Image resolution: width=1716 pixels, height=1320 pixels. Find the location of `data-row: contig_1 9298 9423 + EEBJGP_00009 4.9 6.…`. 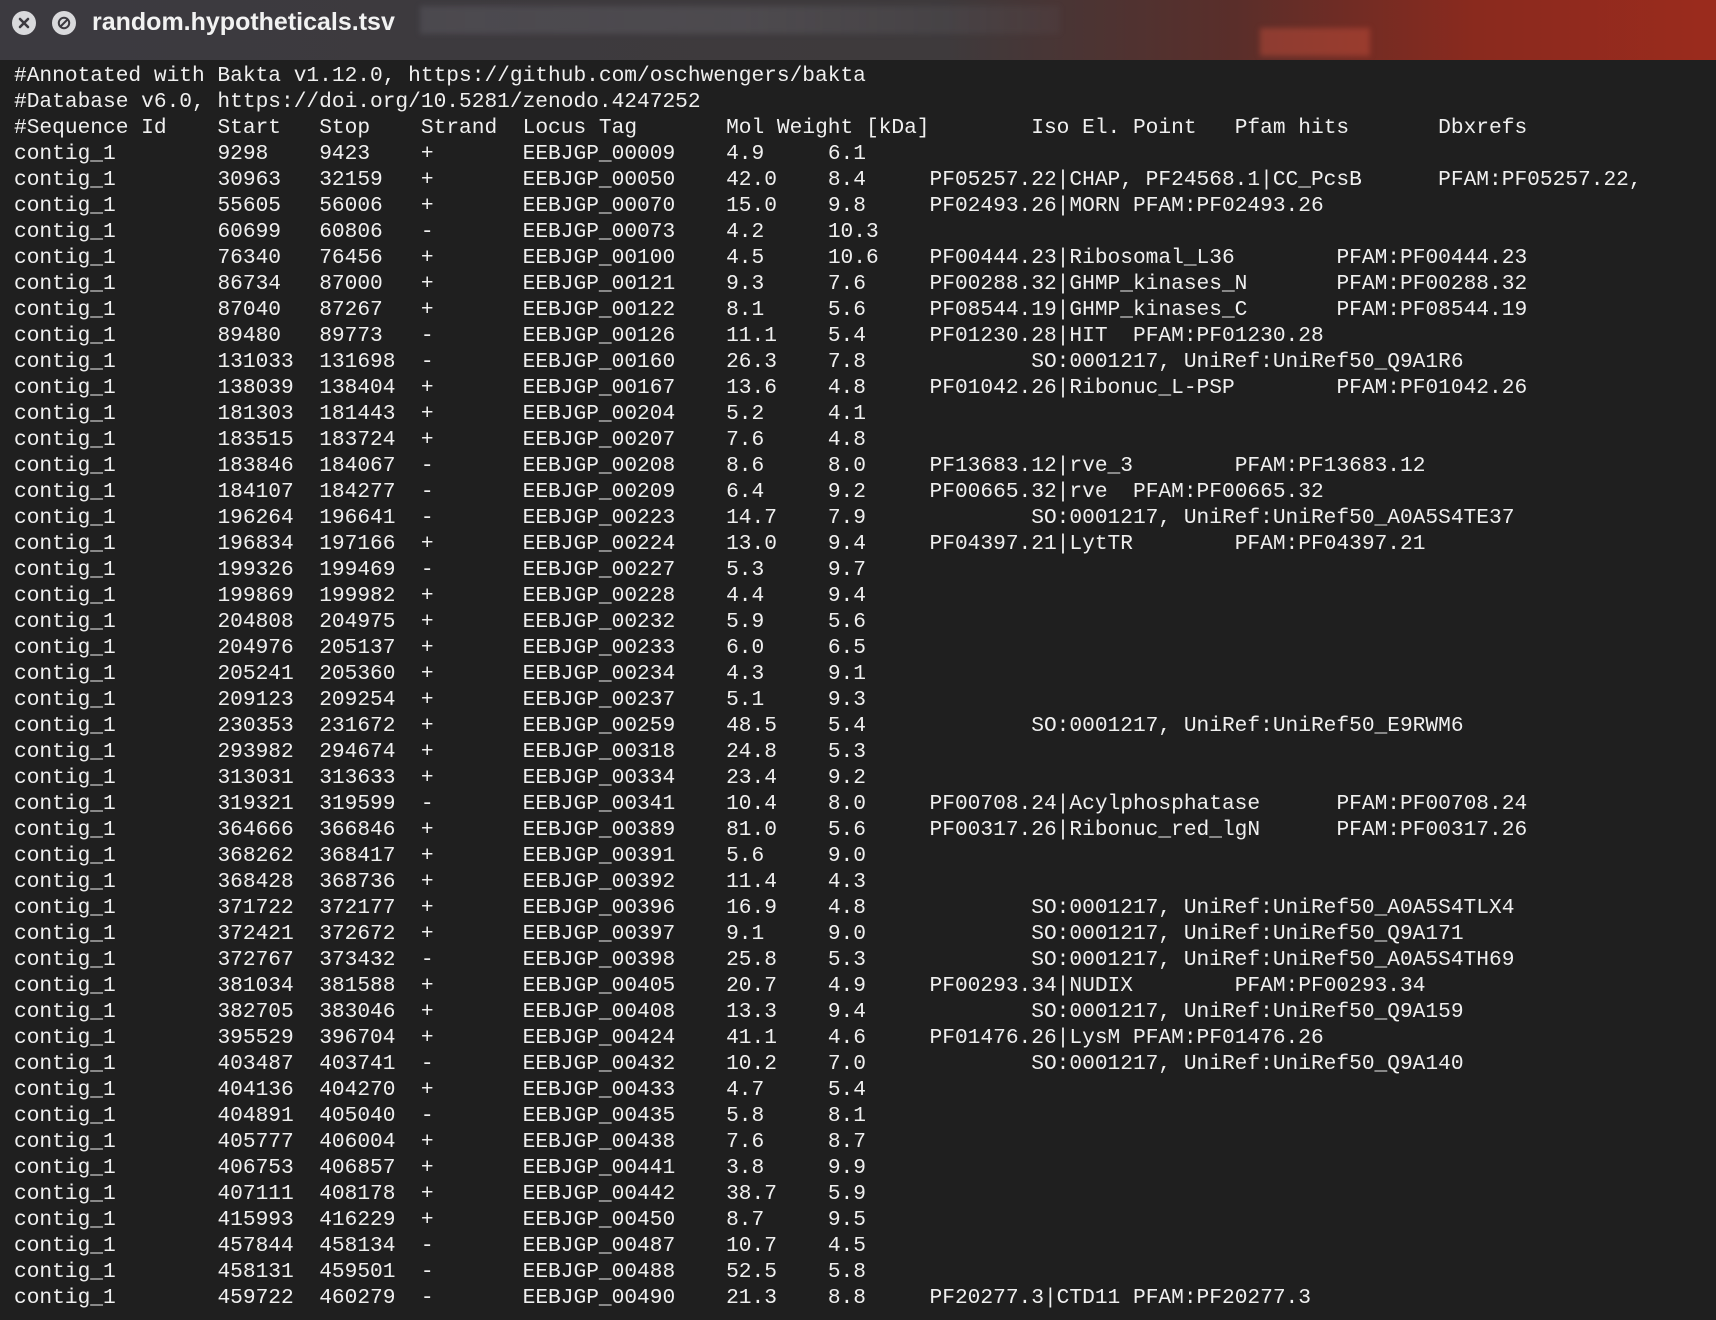

data-row: contig_1 9298 9423 + EEBJGP_00009 4.9 6.… is located at coordinates (440, 154).